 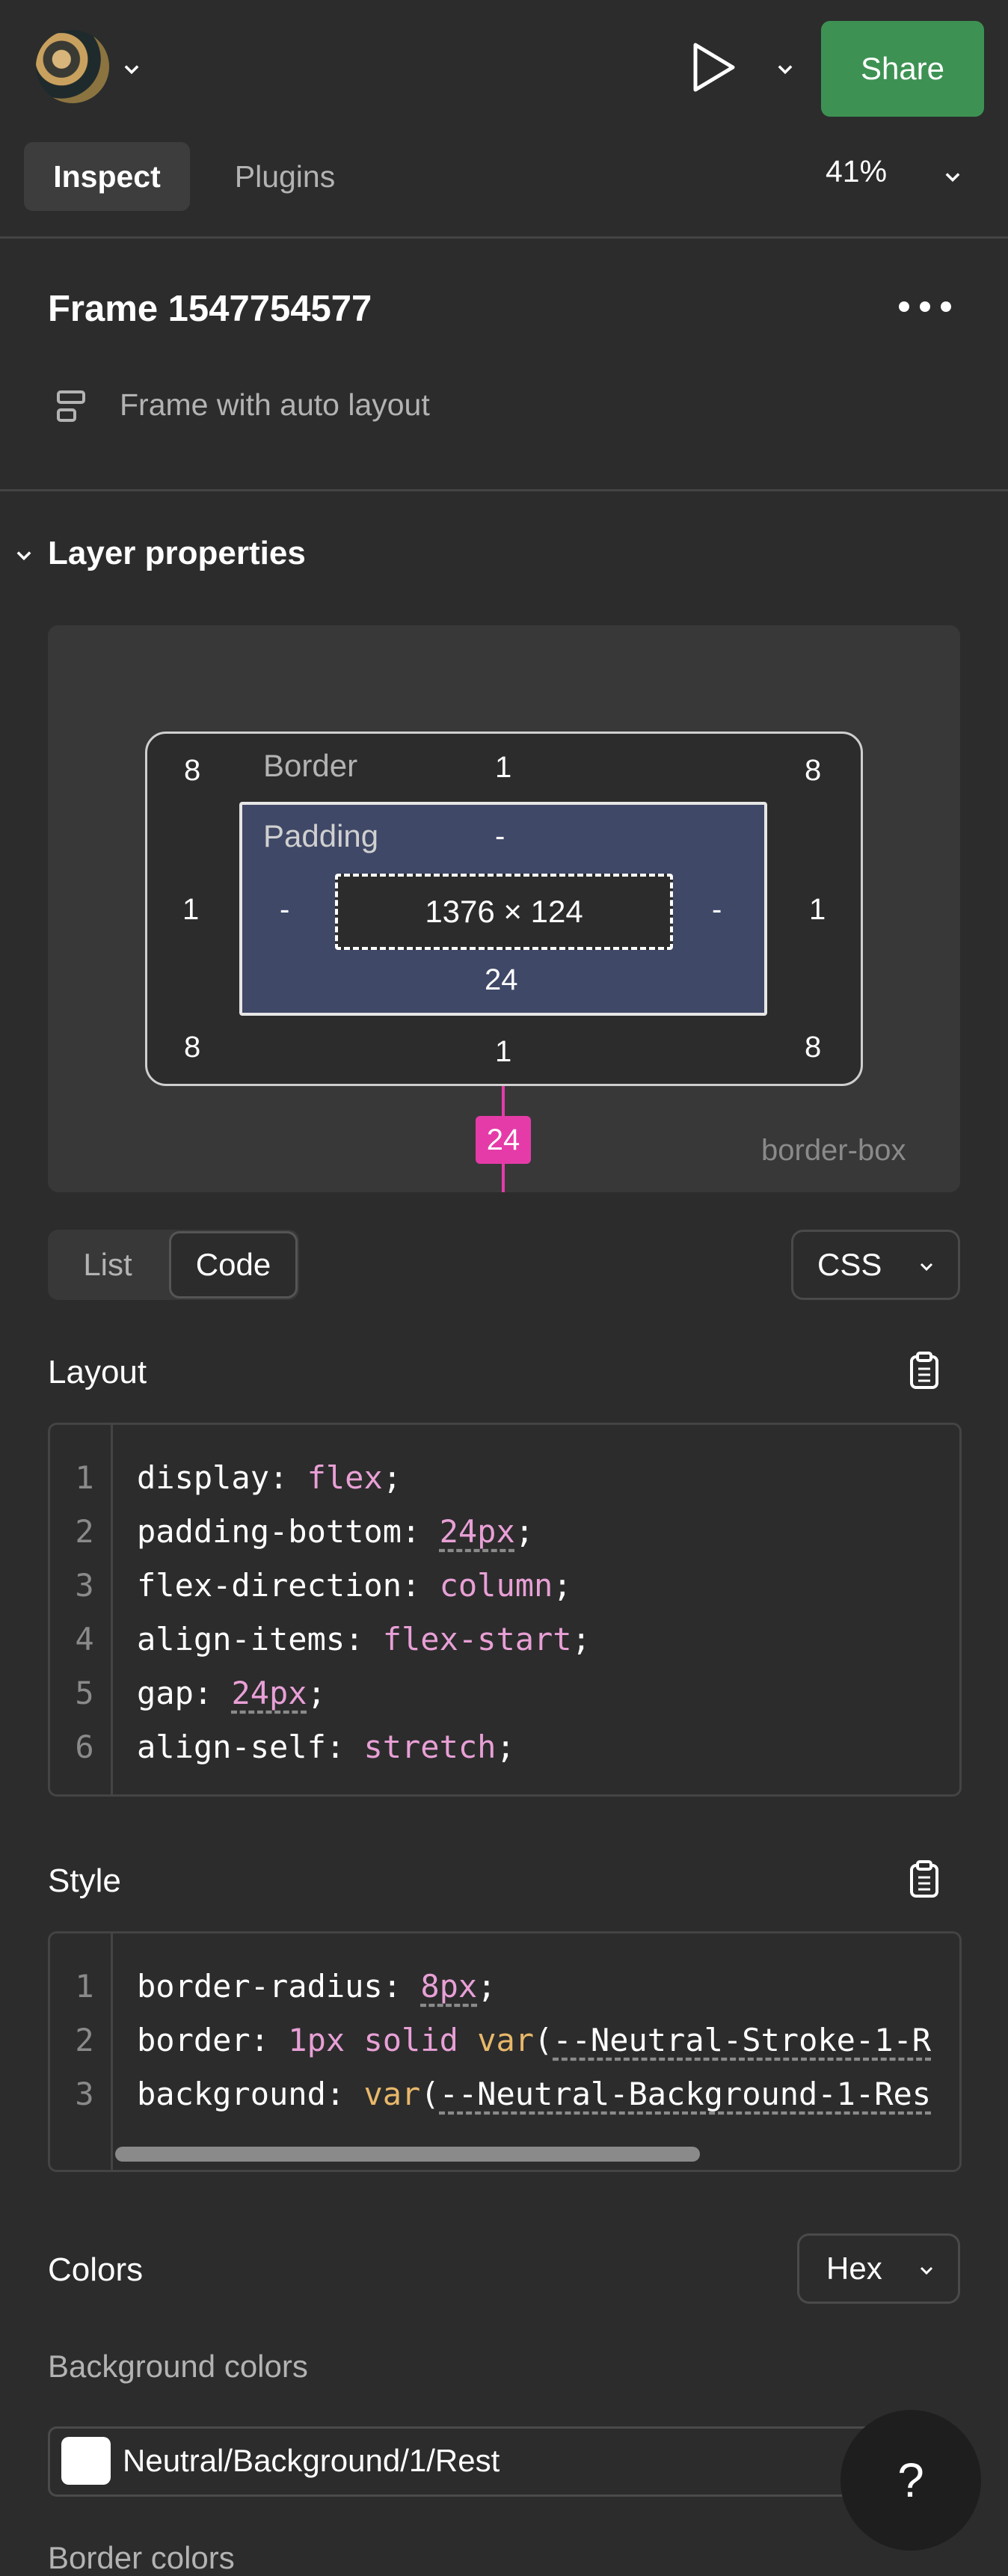 I want to click on help-button: ?, so click(x=910, y=2480).